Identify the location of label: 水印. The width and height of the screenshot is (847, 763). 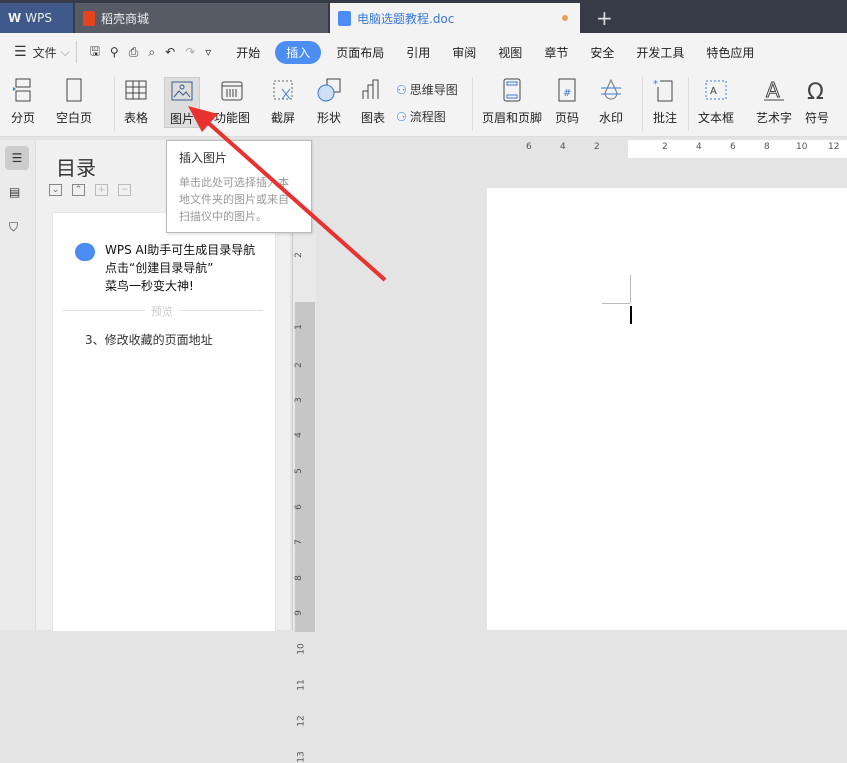
(610, 118).